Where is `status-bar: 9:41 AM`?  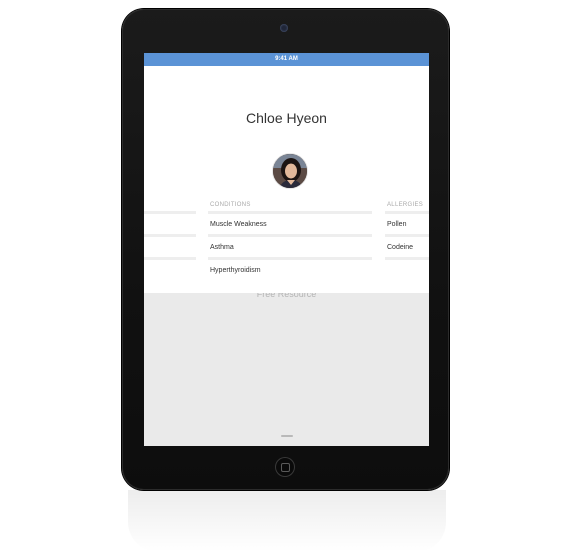
status-bar: 9:41 AM is located at coordinates (286, 59).